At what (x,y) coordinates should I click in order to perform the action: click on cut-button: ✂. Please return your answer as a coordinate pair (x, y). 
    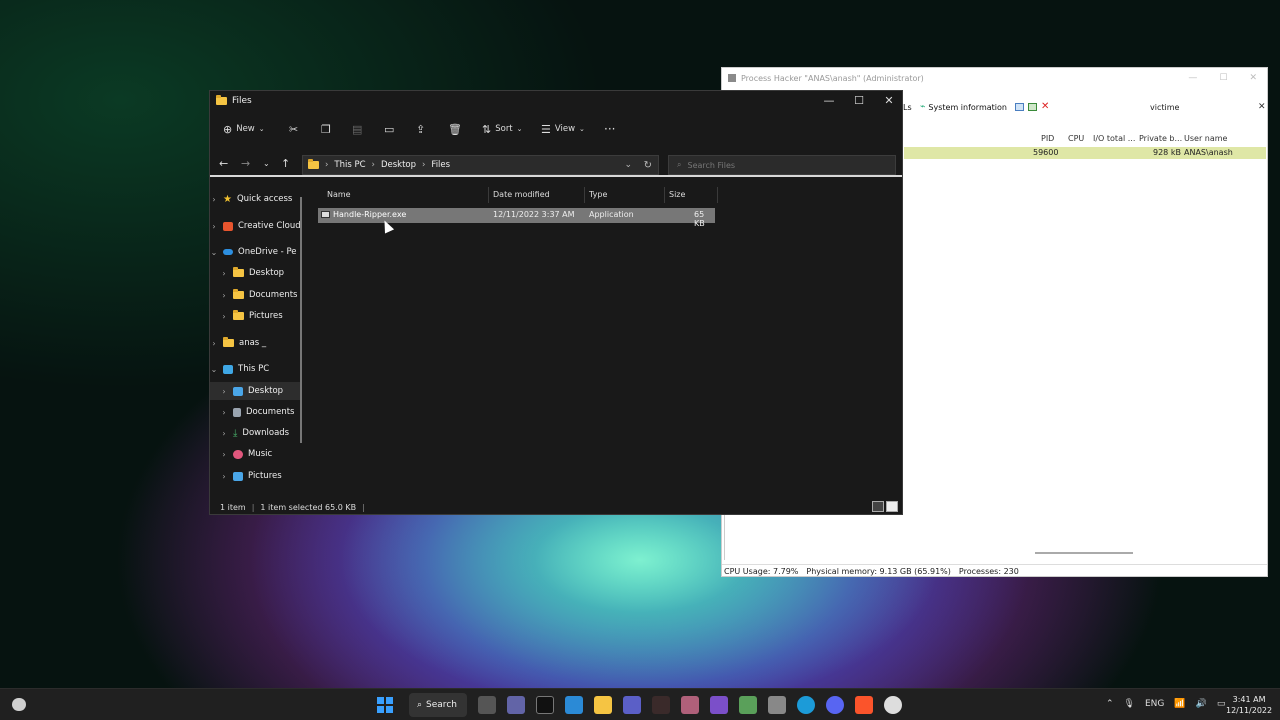
    Looking at the image, I should click on (293, 129).